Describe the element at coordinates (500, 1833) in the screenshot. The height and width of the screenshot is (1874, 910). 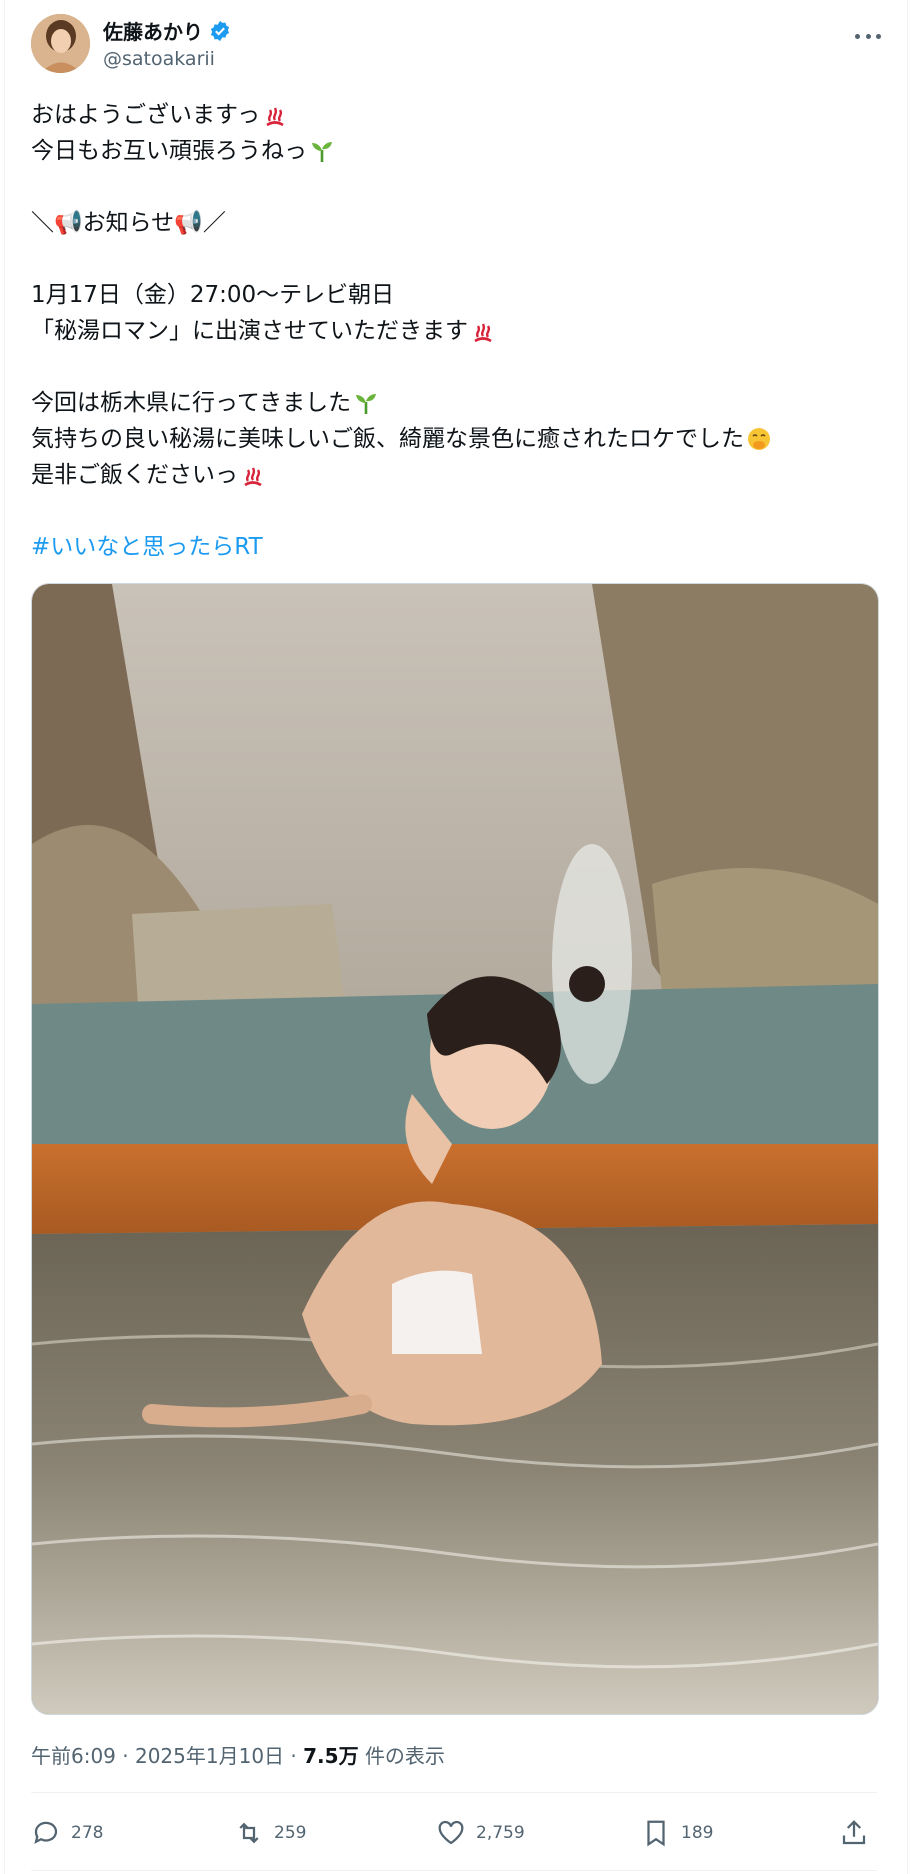
I see `like-count: 2,759` at that location.